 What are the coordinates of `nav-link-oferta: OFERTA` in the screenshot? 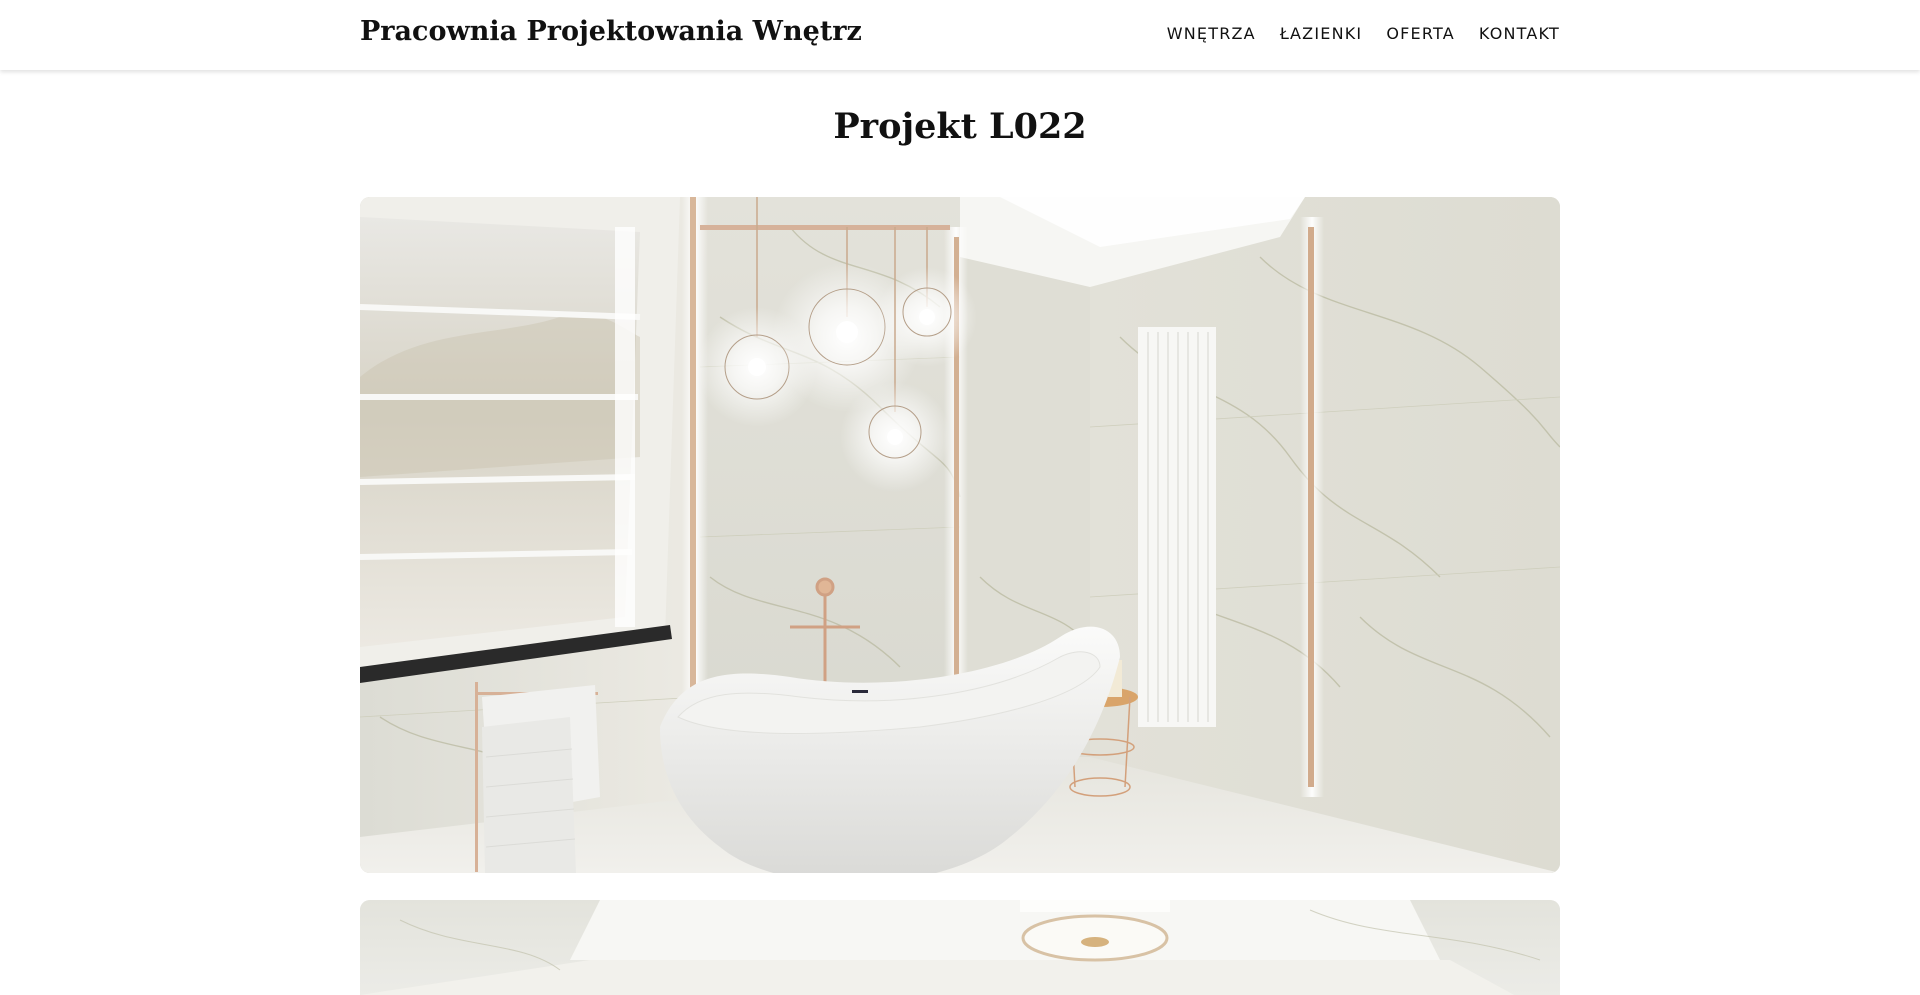 It's located at (1420, 33).